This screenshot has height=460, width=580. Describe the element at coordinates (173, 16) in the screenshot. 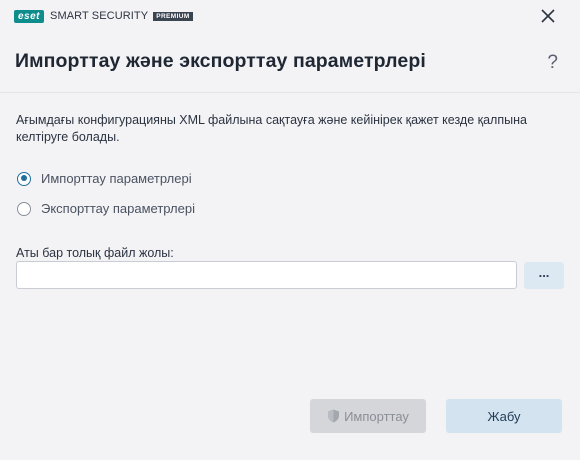

I see `edition-badge: PREMIUM` at that location.